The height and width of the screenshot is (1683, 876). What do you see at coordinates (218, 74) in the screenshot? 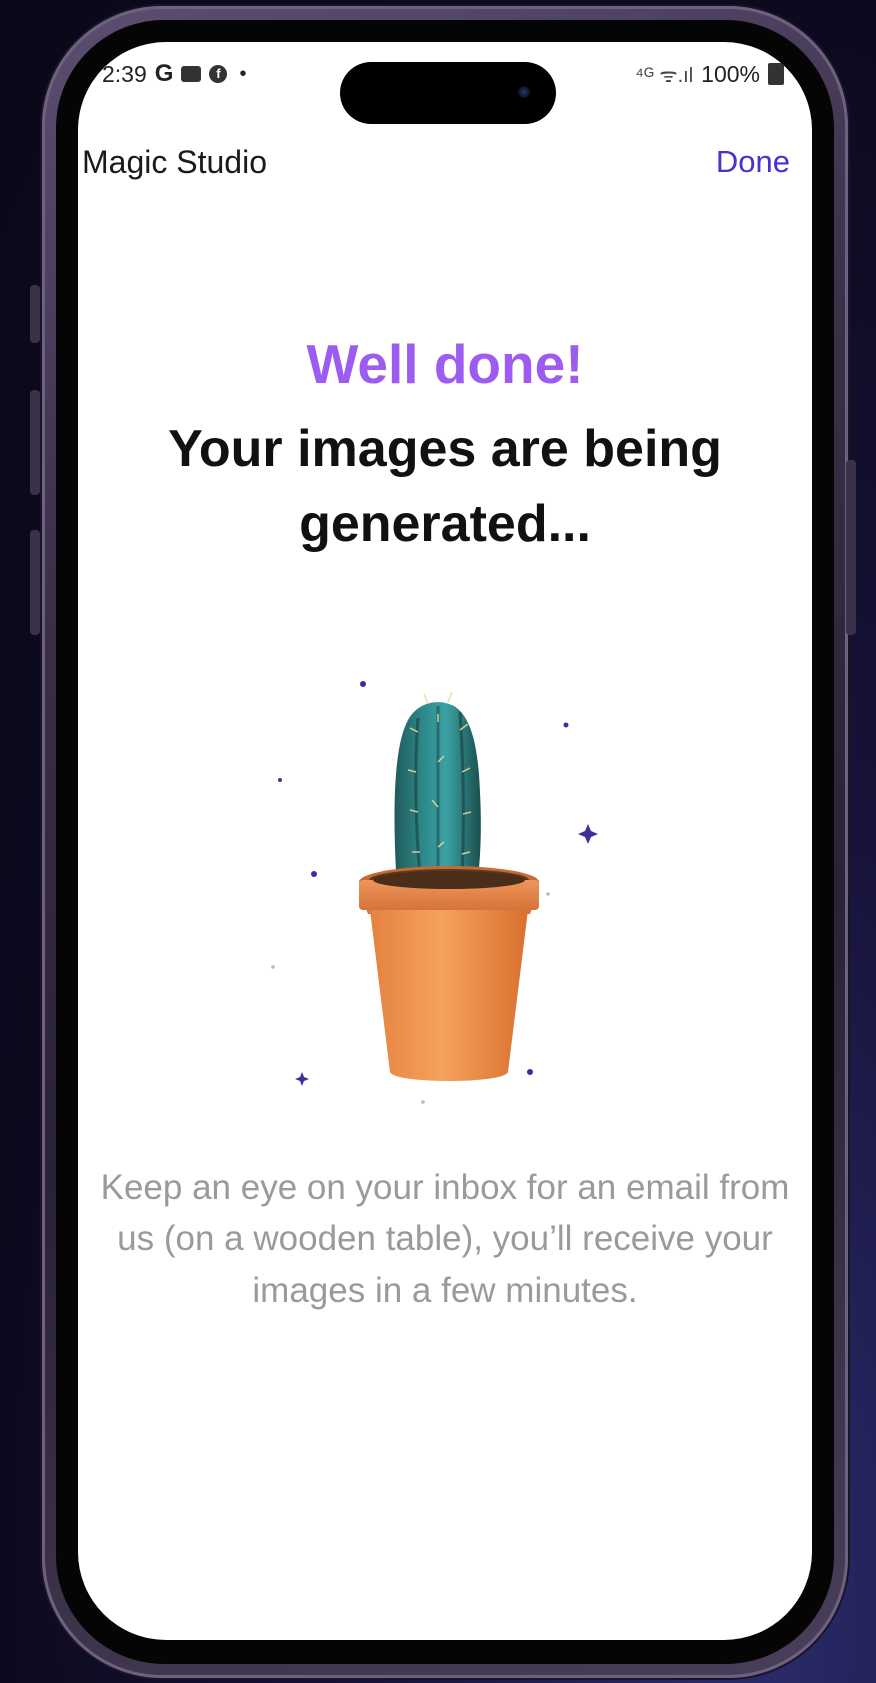
I see `facebook-icon: f` at bounding box center [218, 74].